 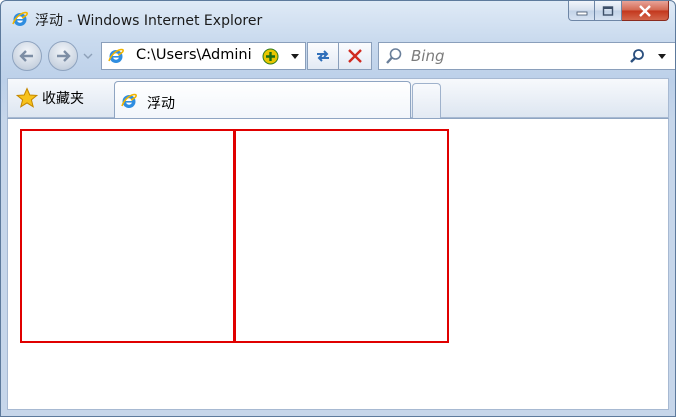 What do you see at coordinates (88, 56) in the screenshot?
I see `recent-pages-dropdown-icon` at bounding box center [88, 56].